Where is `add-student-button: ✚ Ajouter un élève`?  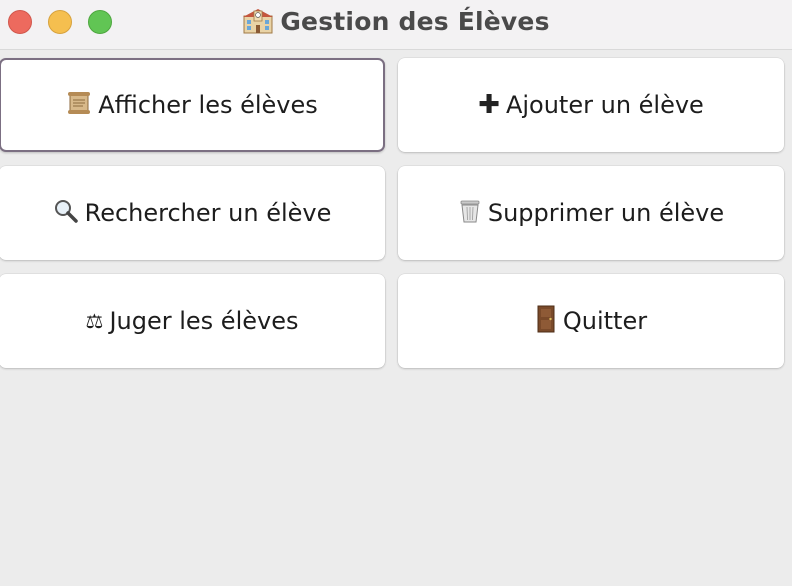 add-student-button: ✚ Ajouter un élève is located at coordinates (591, 105).